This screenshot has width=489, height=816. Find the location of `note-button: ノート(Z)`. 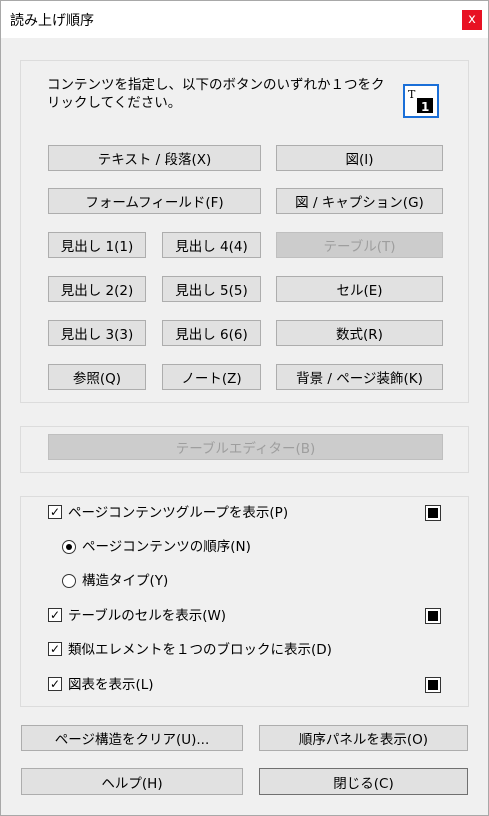

note-button: ノート(Z) is located at coordinates (211, 377).